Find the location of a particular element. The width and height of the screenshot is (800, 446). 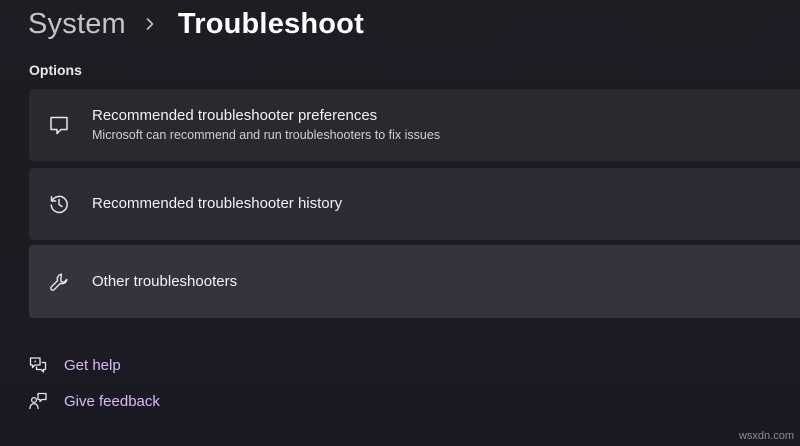

get-help-label: Get help is located at coordinates (92, 365).